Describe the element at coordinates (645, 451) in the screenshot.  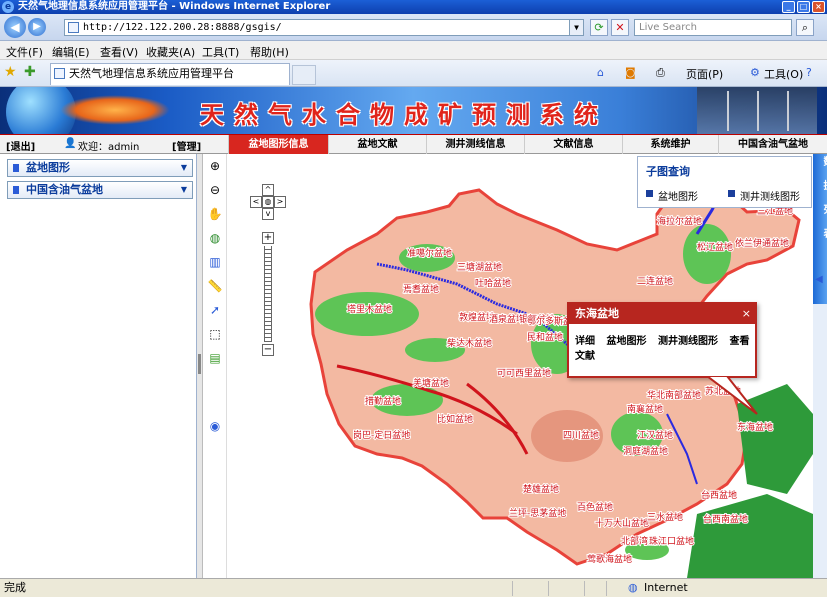
I see `basin-label: 洞庭湖盆地` at that location.